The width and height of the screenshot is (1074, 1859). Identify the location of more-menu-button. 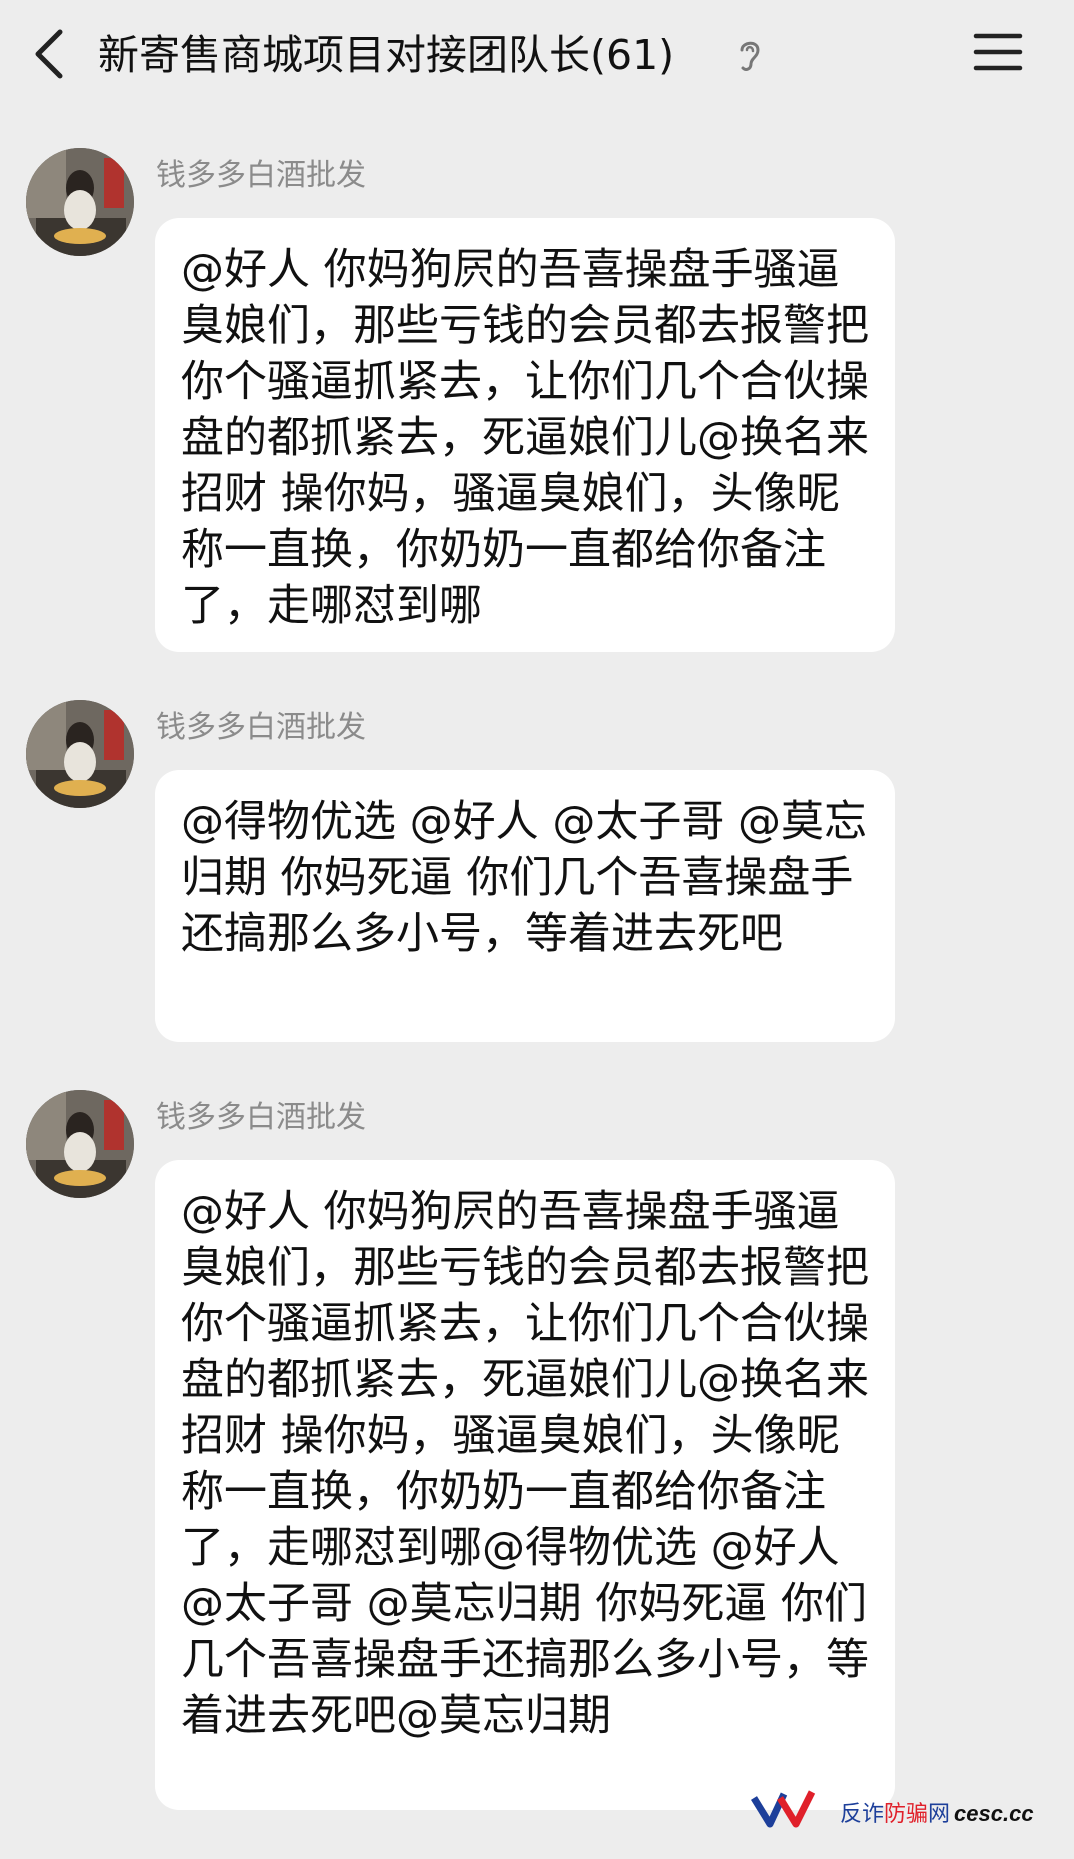
(998, 52).